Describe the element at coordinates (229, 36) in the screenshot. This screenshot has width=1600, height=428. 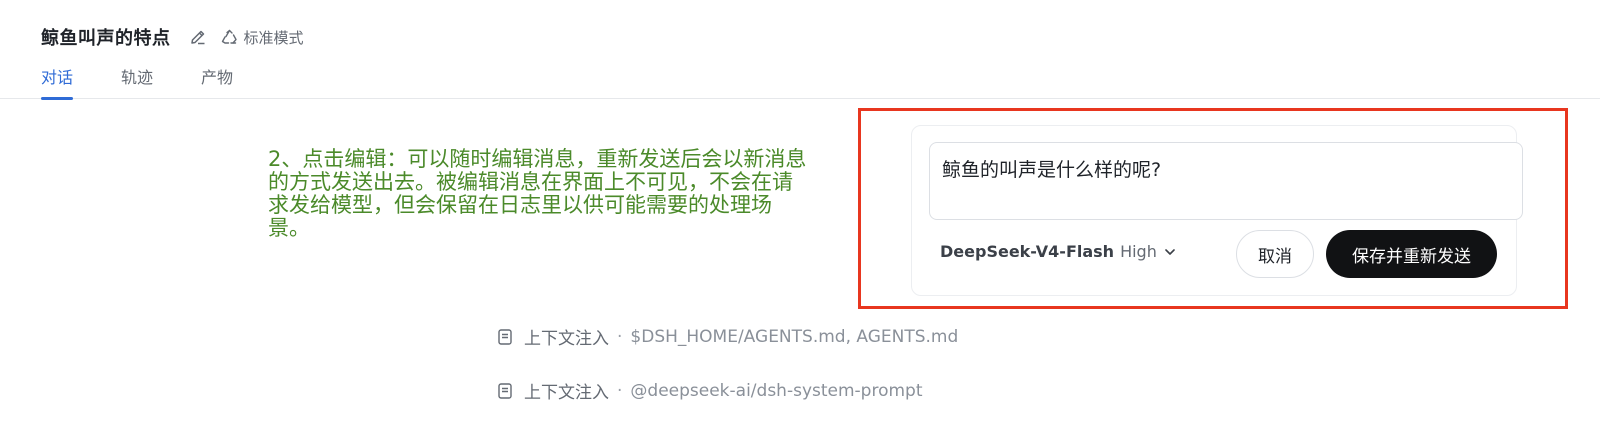
I see `recycle-icon` at that location.